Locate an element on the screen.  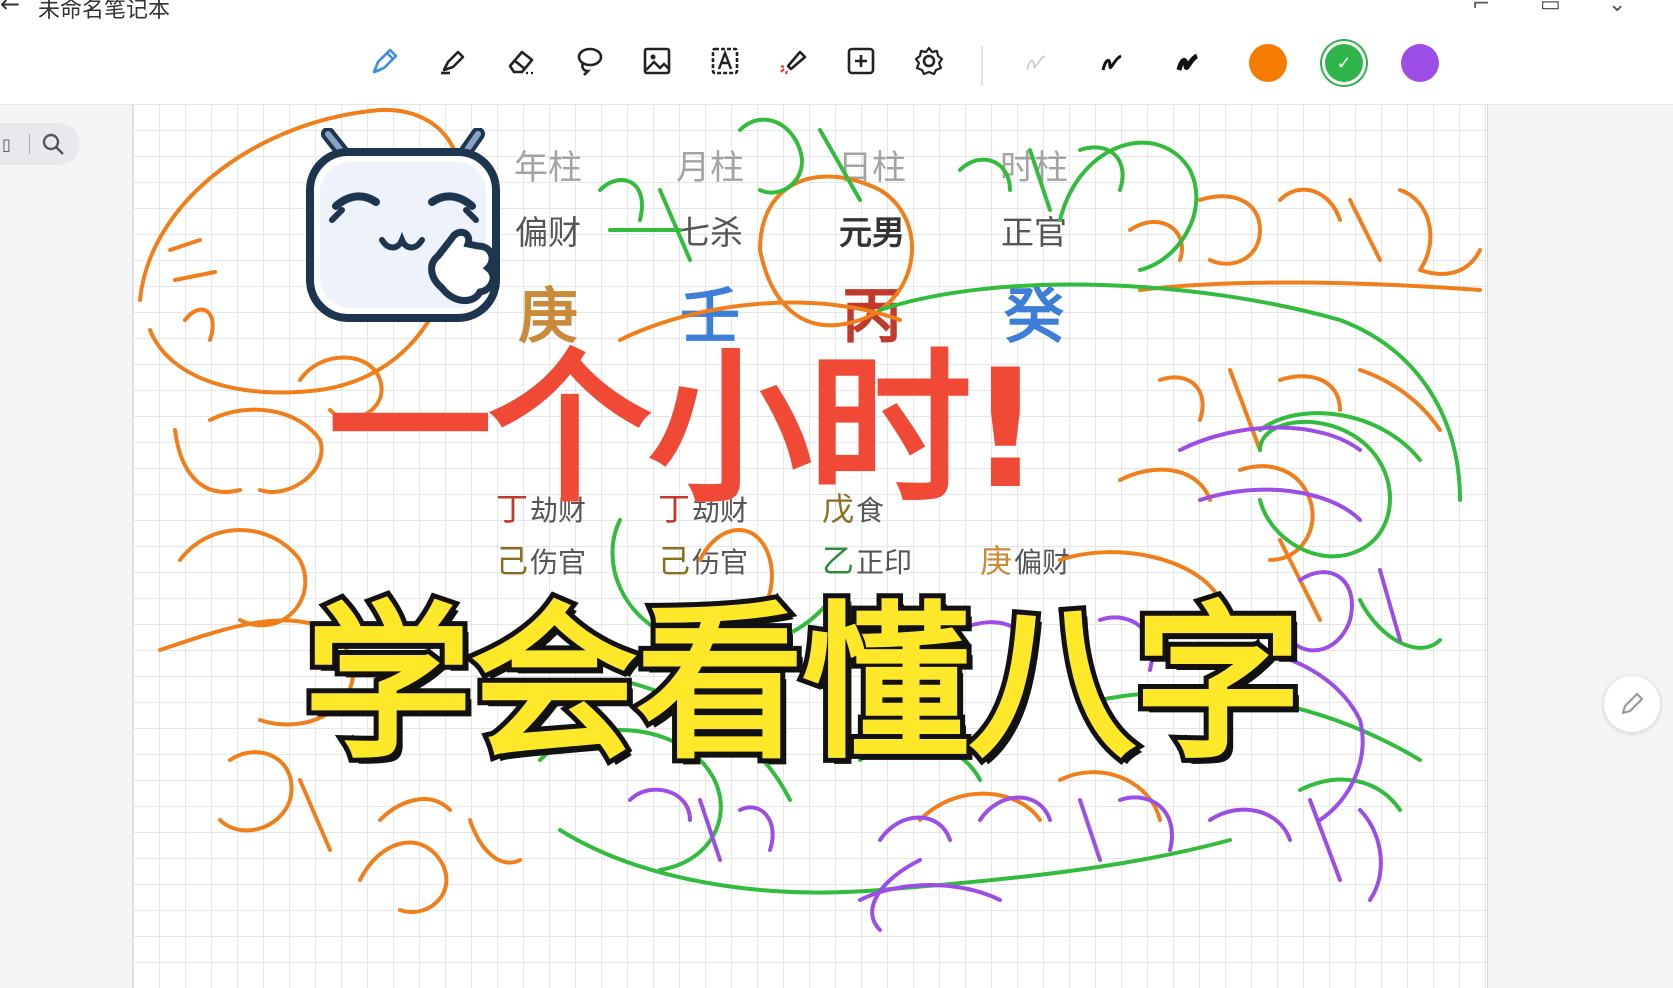
hidden-stem-year-2: 己伤官 is located at coordinates (541, 559).